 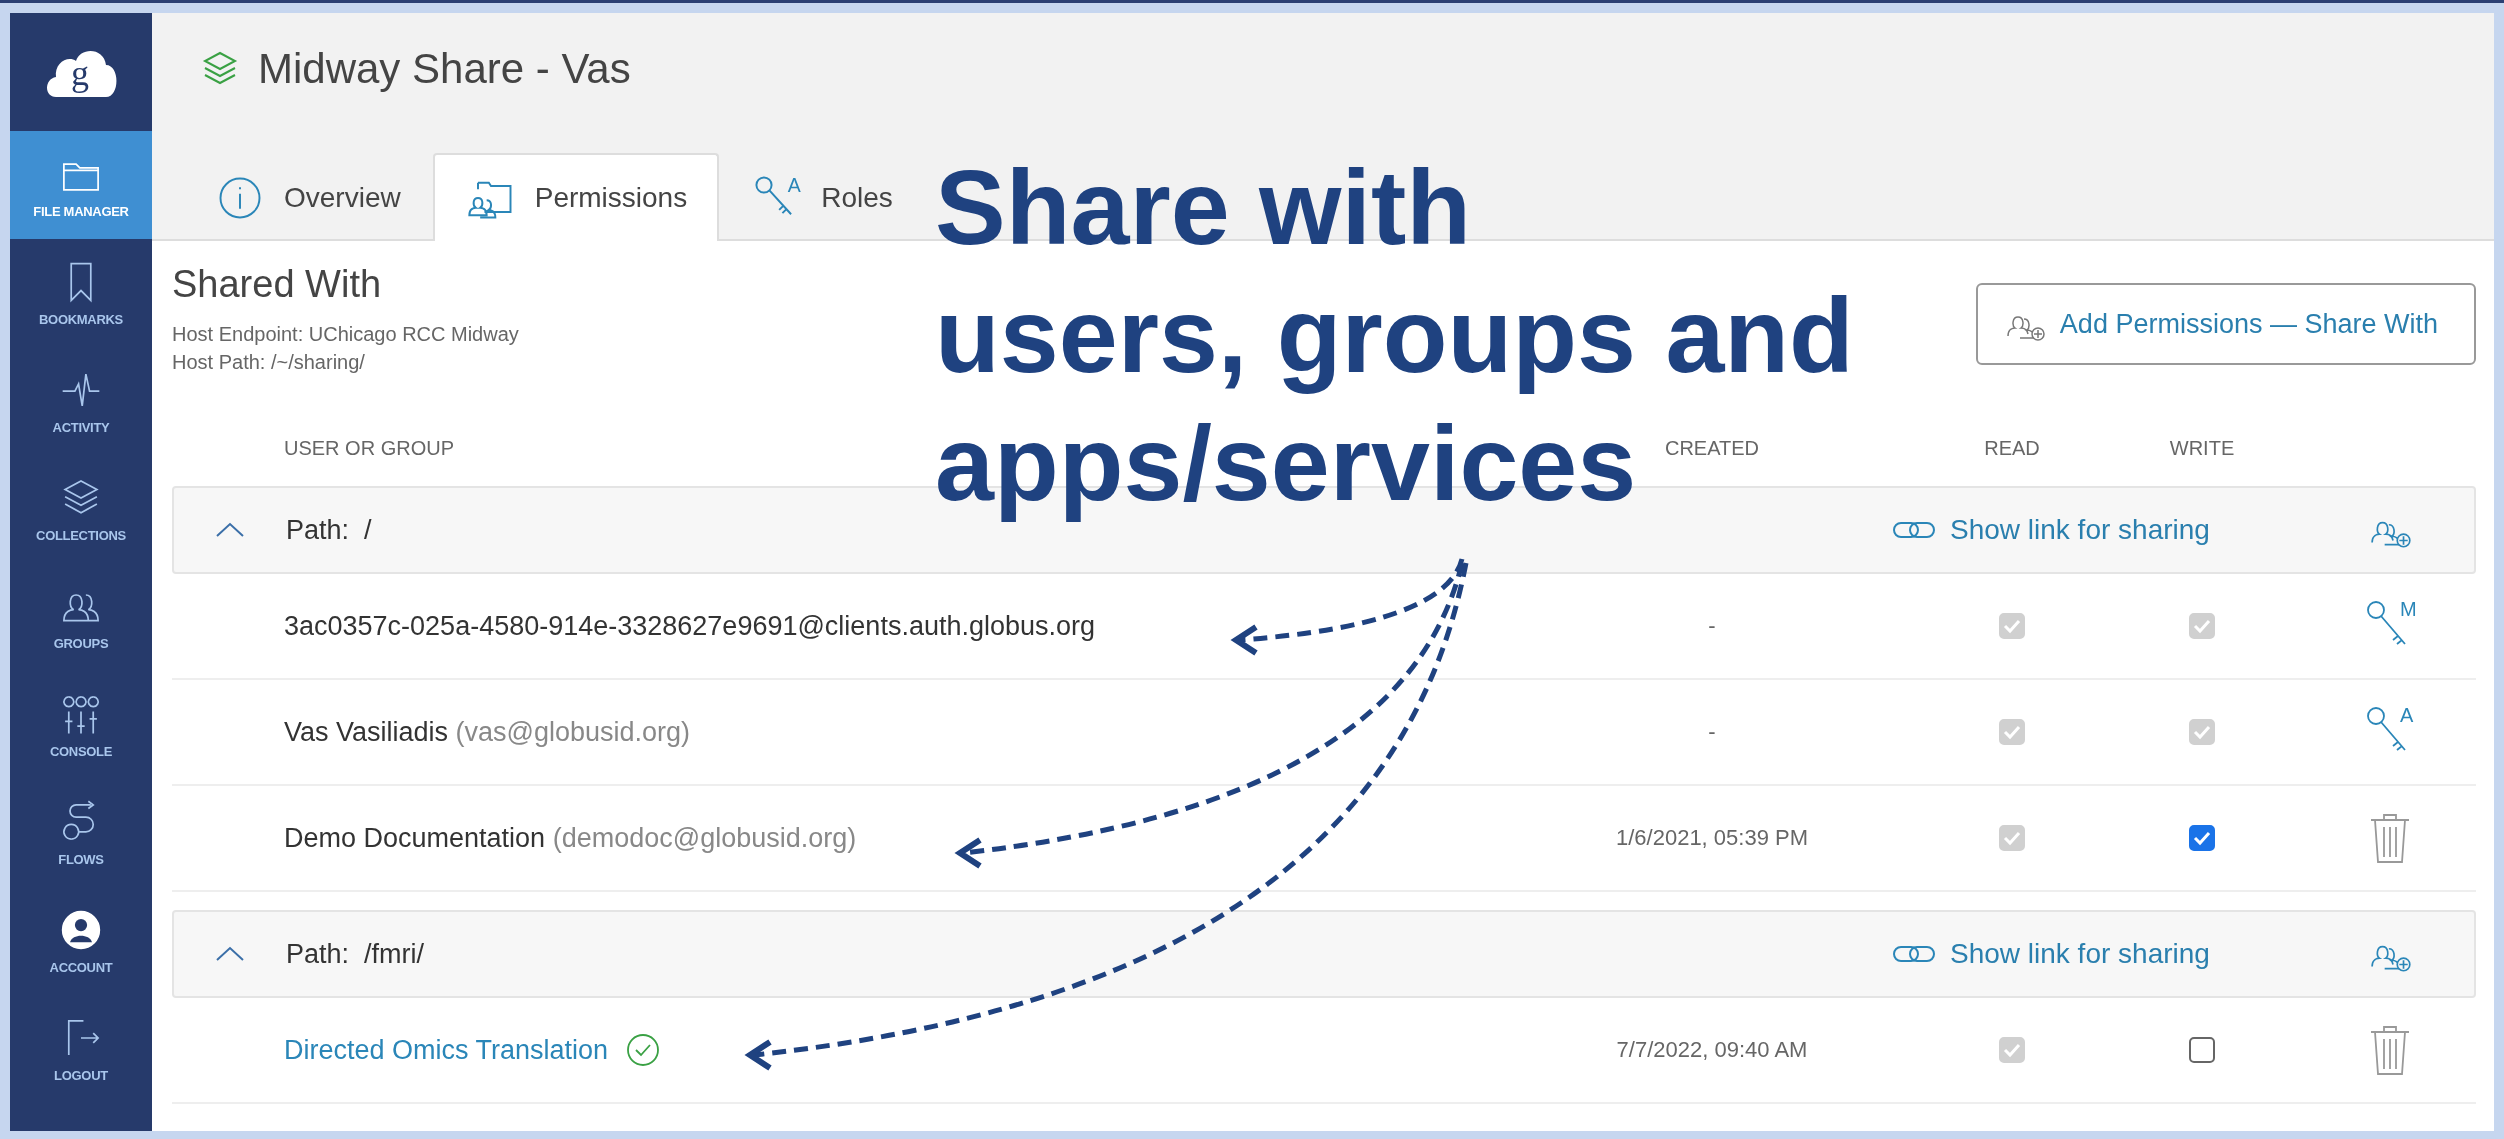 I want to click on column-header: READ, so click(x=2012, y=448).